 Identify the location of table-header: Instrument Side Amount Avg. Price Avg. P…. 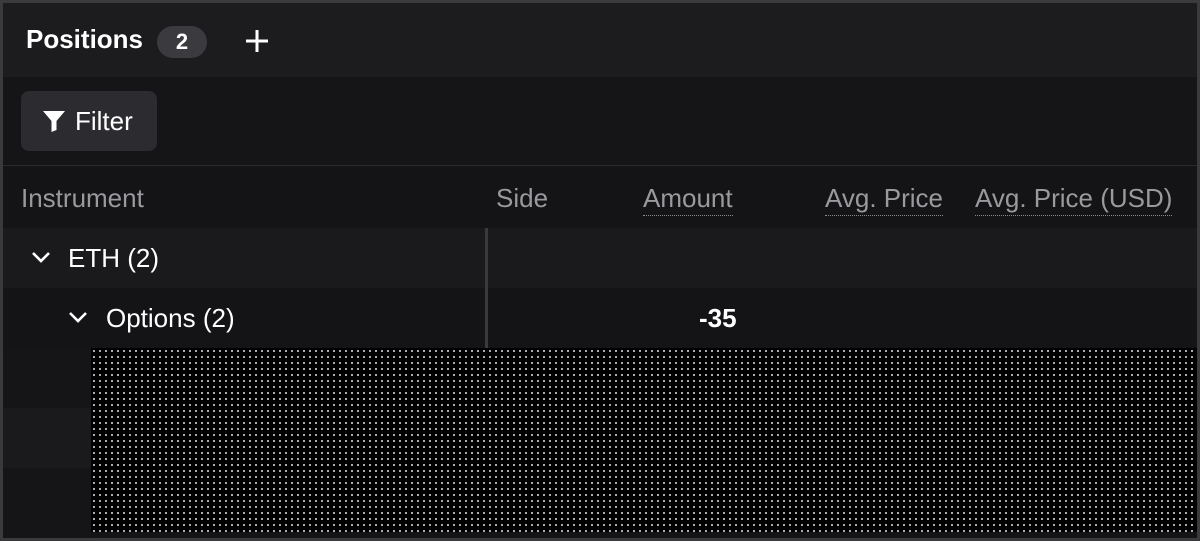
(600, 197).